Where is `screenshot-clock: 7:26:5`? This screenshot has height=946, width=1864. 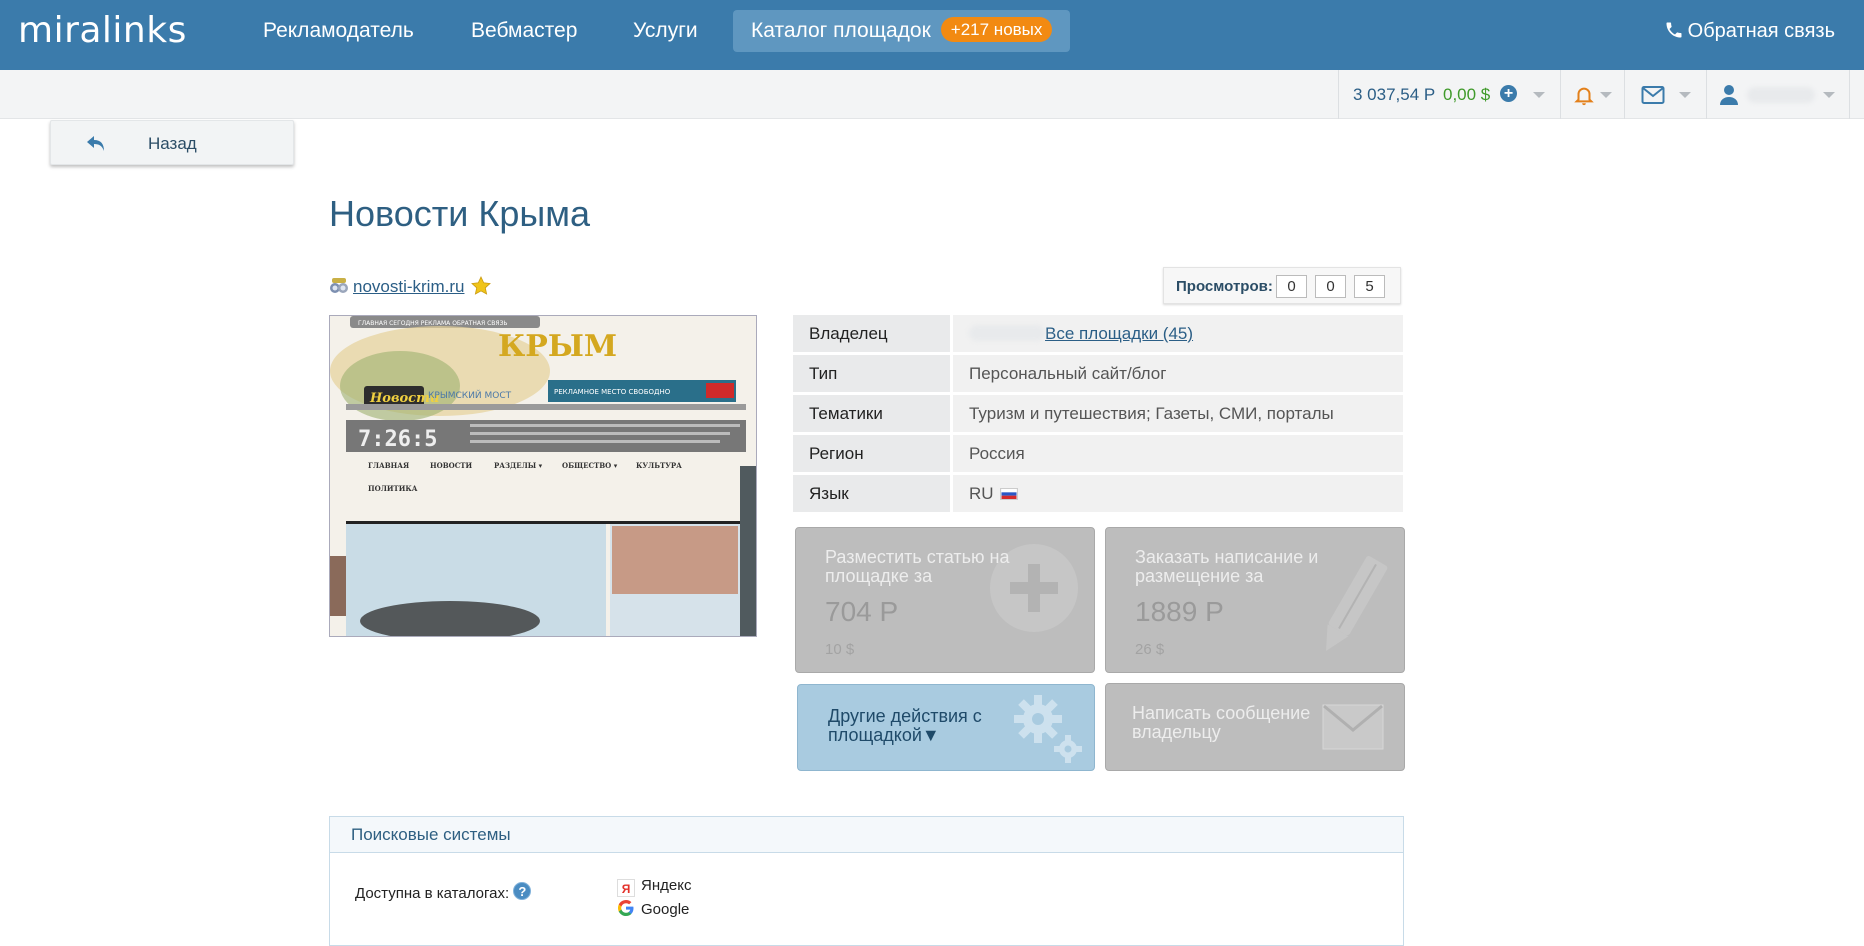 screenshot-clock: 7:26:5 is located at coordinates (397, 439).